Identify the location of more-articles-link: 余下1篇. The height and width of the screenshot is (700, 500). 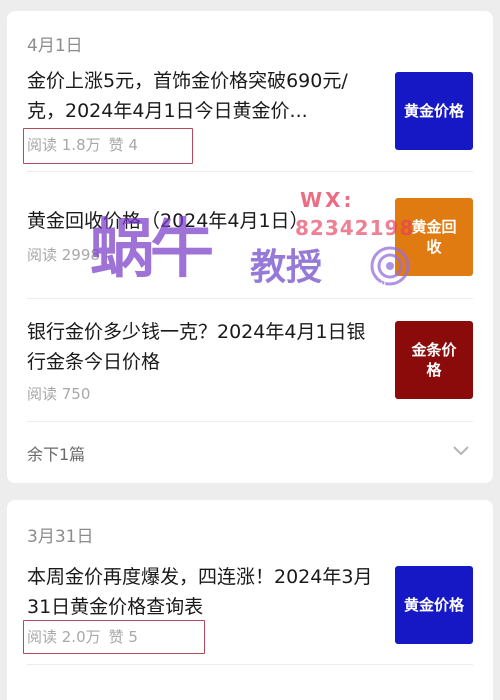
(56, 453).